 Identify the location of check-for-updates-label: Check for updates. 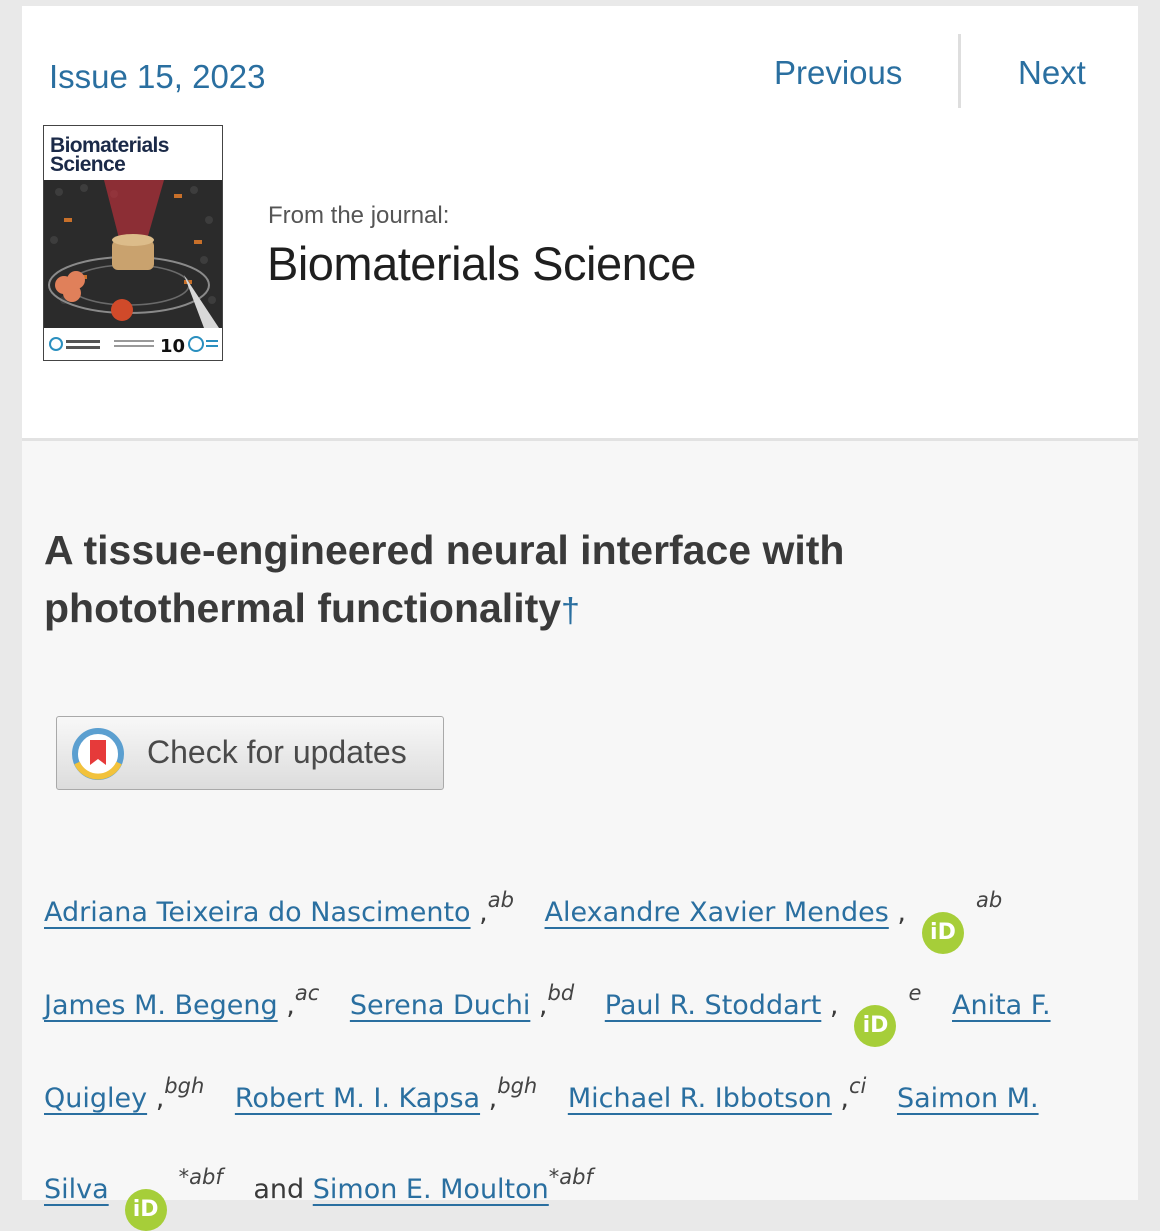
(277, 752).